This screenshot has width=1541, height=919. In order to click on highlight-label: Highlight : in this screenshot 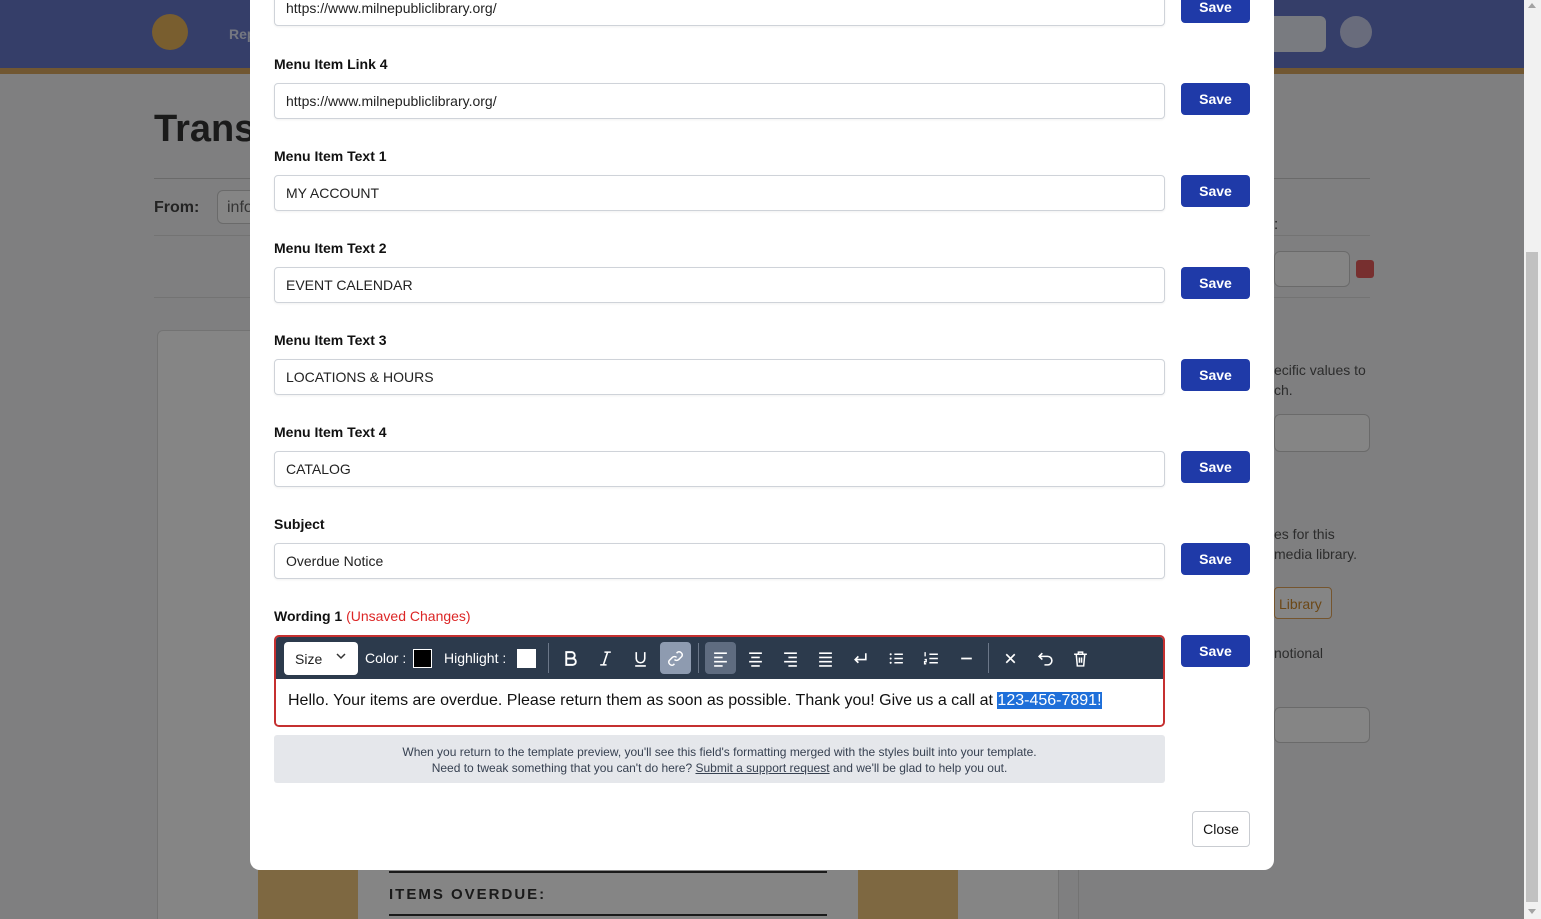, I will do `click(475, 658)`.